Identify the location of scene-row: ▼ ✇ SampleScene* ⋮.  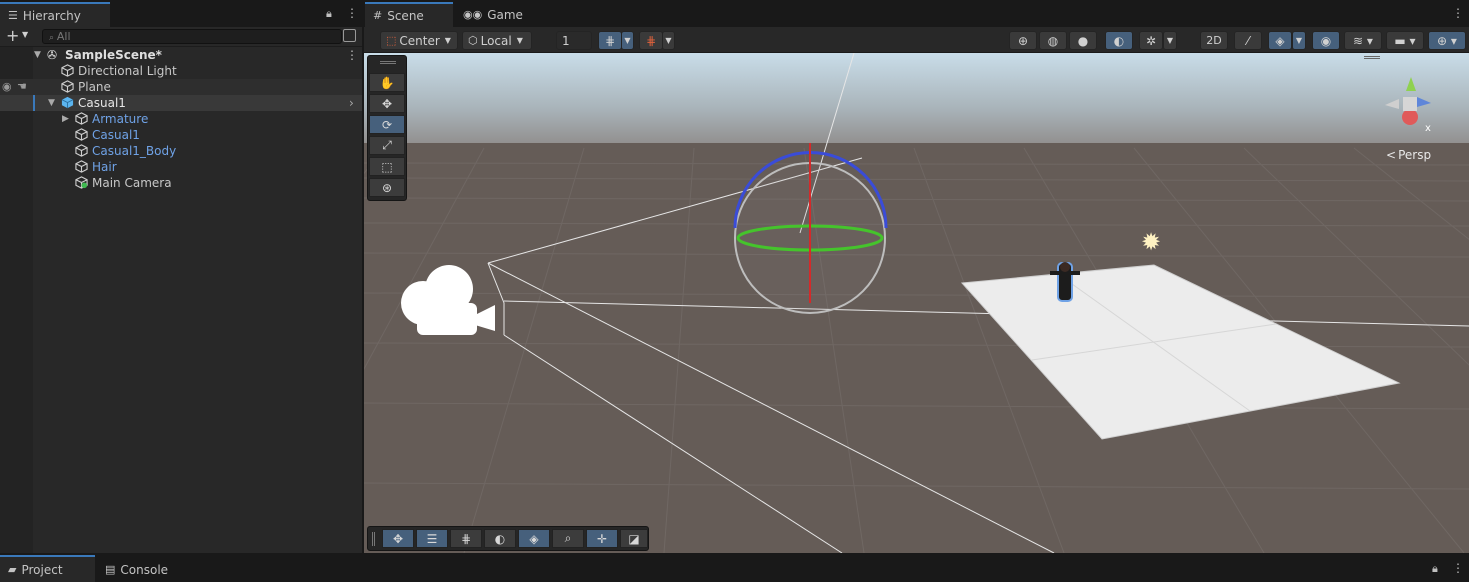
(181, 55).